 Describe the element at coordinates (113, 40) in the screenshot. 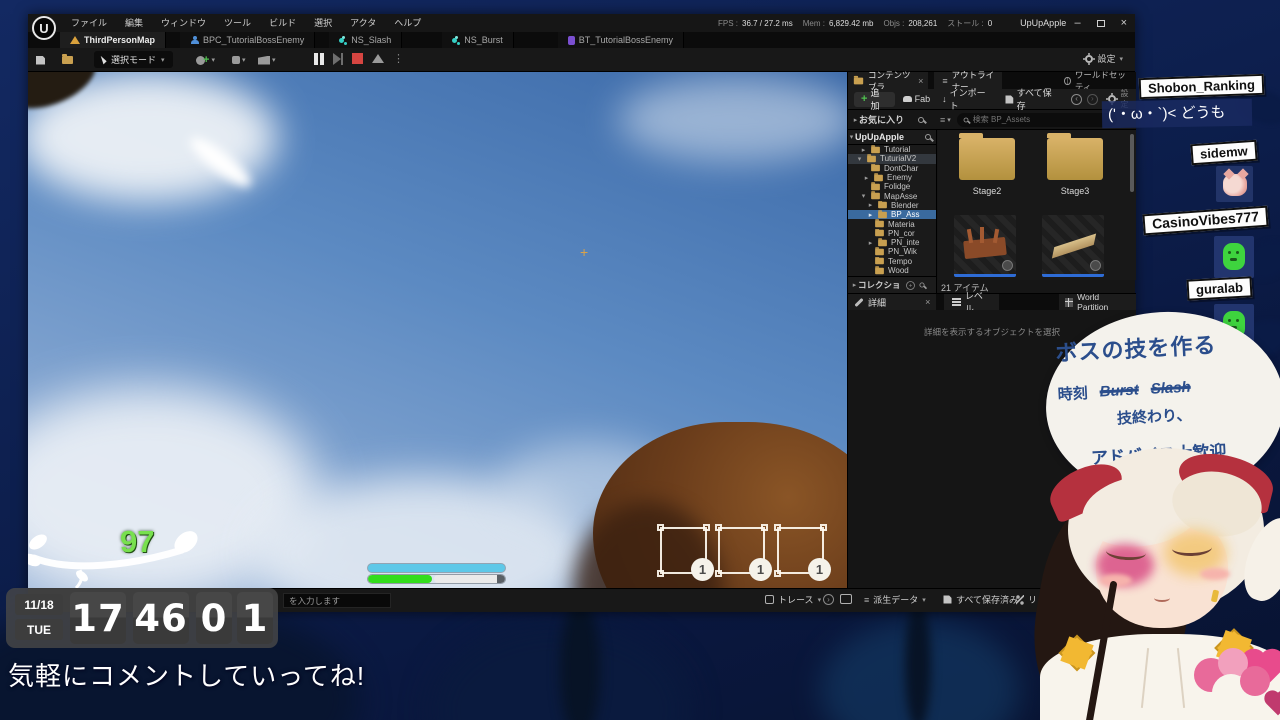

I see `tab-thirdpersonmap: ThirdPersonMap` at that location.